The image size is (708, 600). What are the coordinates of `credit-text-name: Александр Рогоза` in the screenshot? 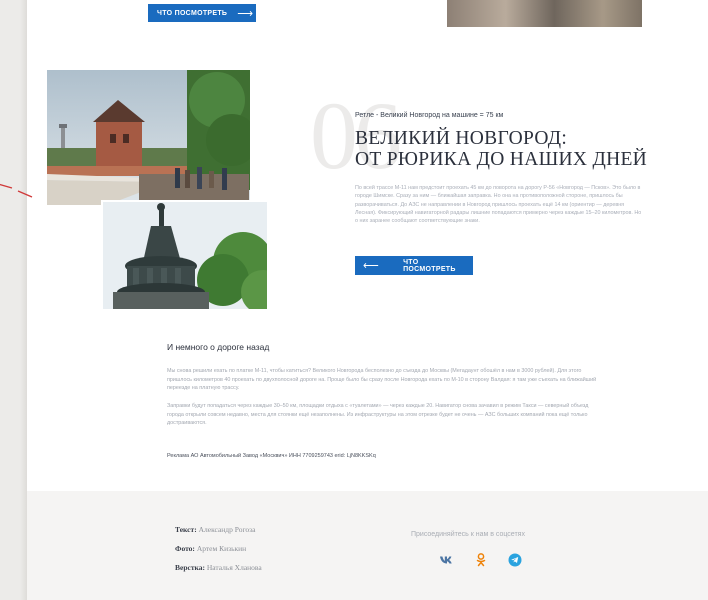 It's located at (227, 529).